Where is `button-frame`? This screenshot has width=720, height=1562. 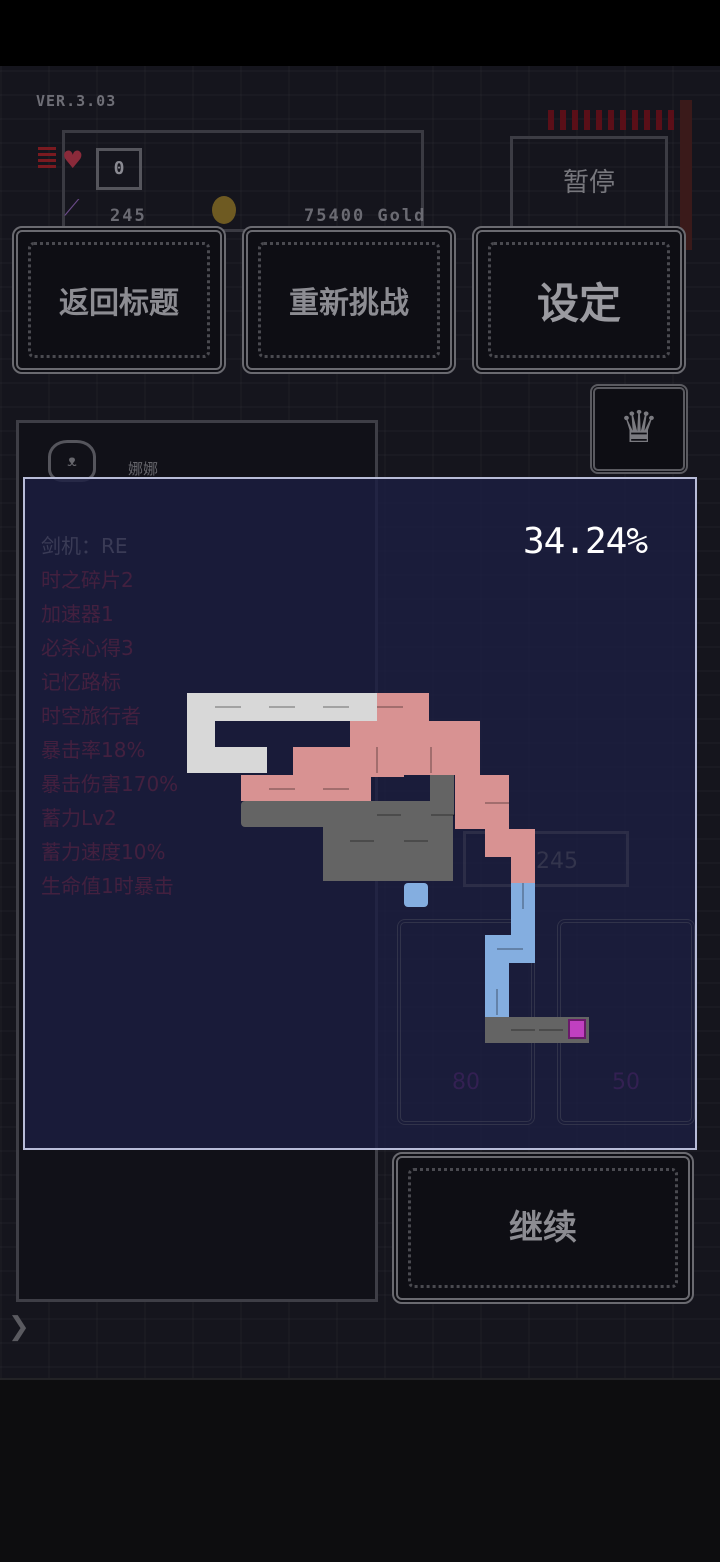
button-frame is located at coordinates (543, 1228).